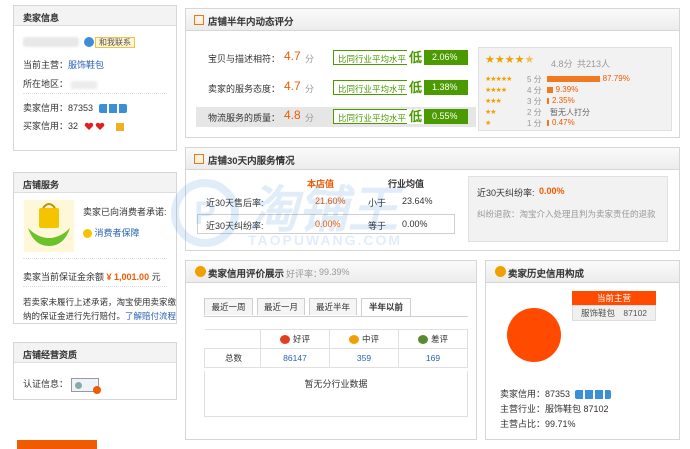 This screenshot has height=449, width=690. I want to click on good-rate-label: 好评率：, so click(304, 274).